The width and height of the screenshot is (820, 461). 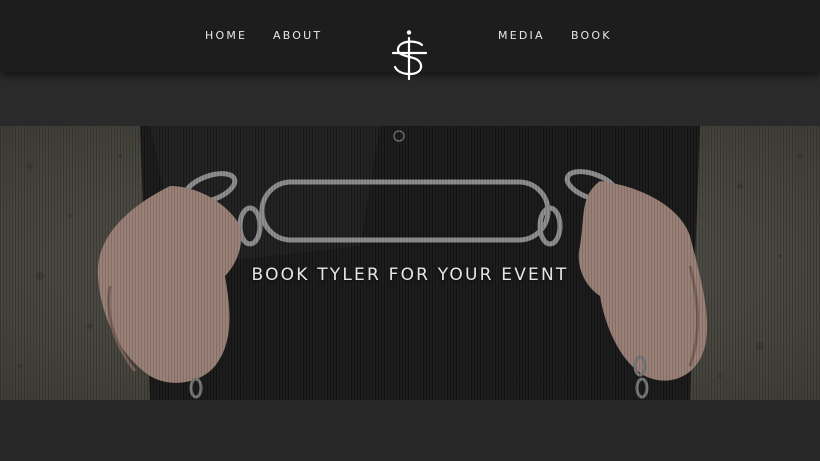 I want to click on hero-title: BOOK TYLER FOR YOUR EVENT, so click(x=410, y=275).